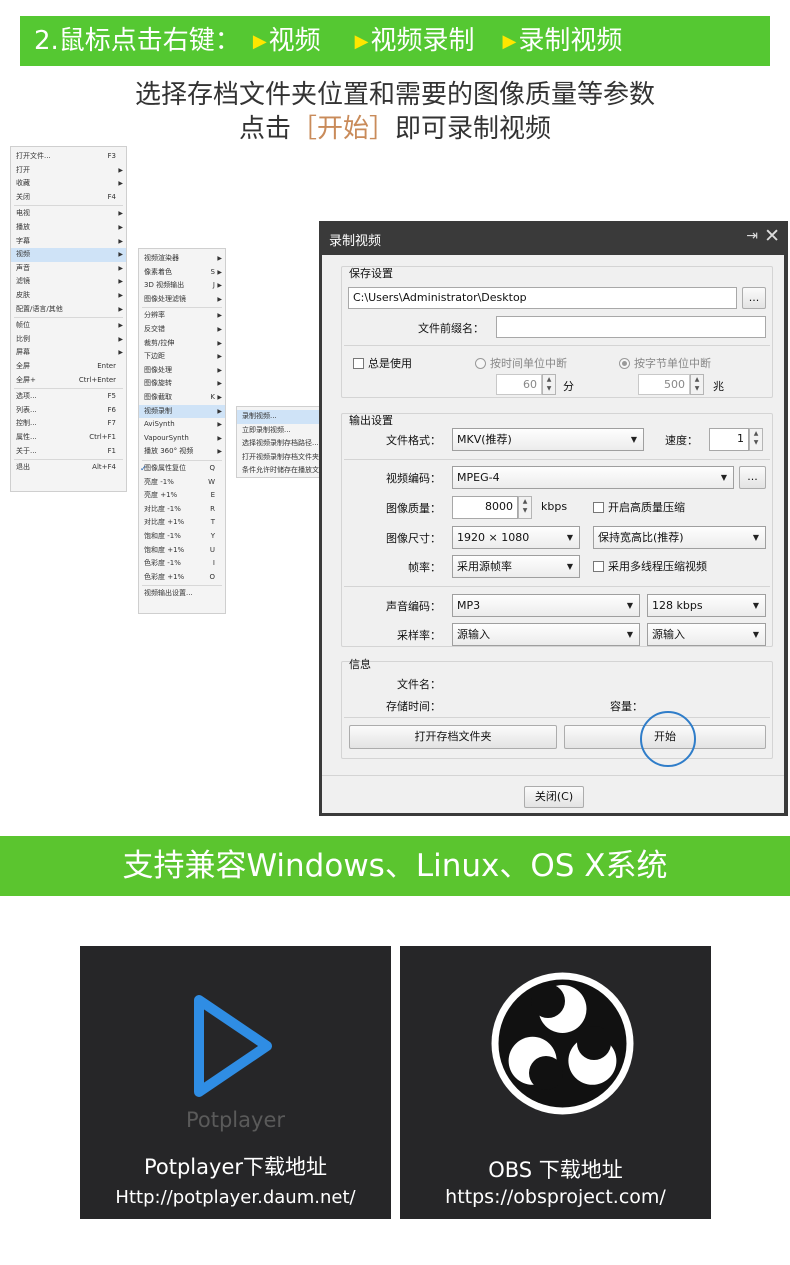 Image resolution: width=790 pixels, height=1265 pixels. I want to click on main-menu-item: 皮肤 ▶, so click(68, 296).